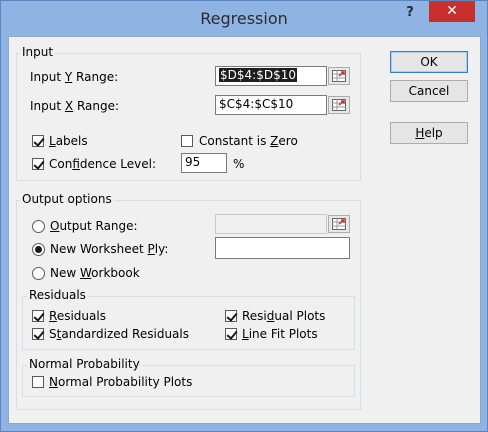 The width and height of the screenshot is (488, 432). I want to click on input-y-range-field: $D$4:$D$10, so click(271, 76).